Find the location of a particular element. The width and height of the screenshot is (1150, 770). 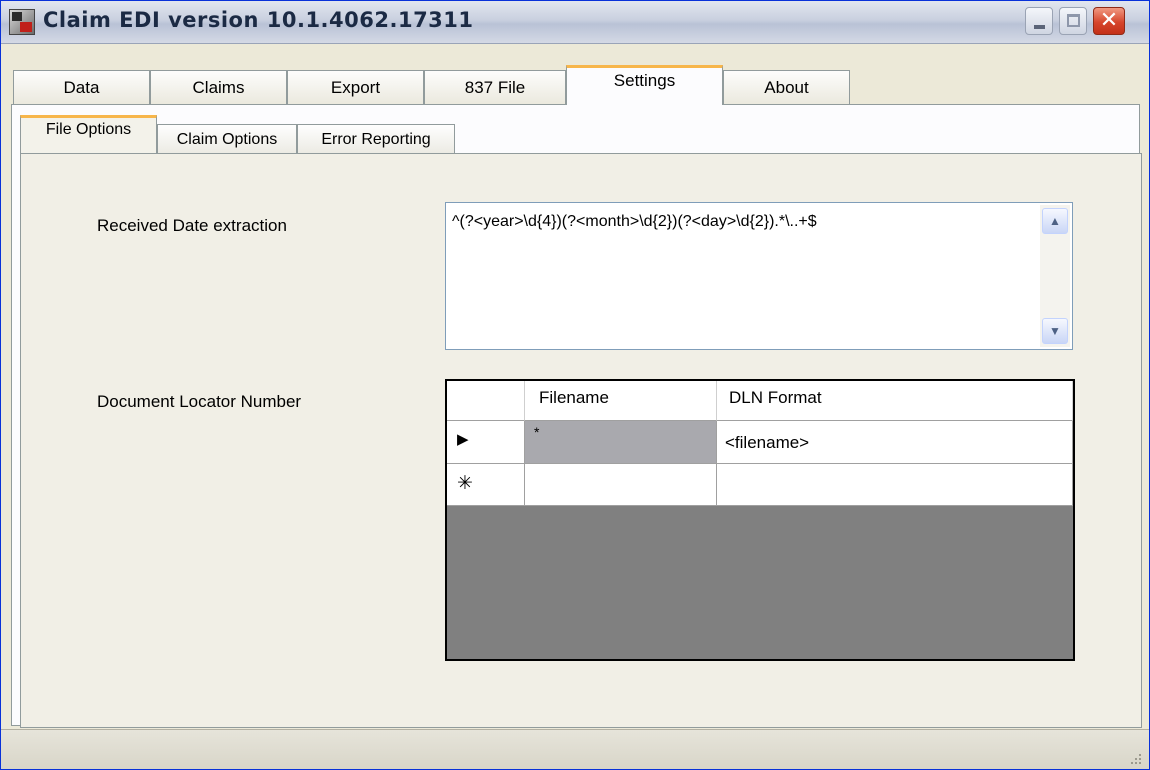

scroll-down-icon: ▼ is located at coordinates (1055, 331).